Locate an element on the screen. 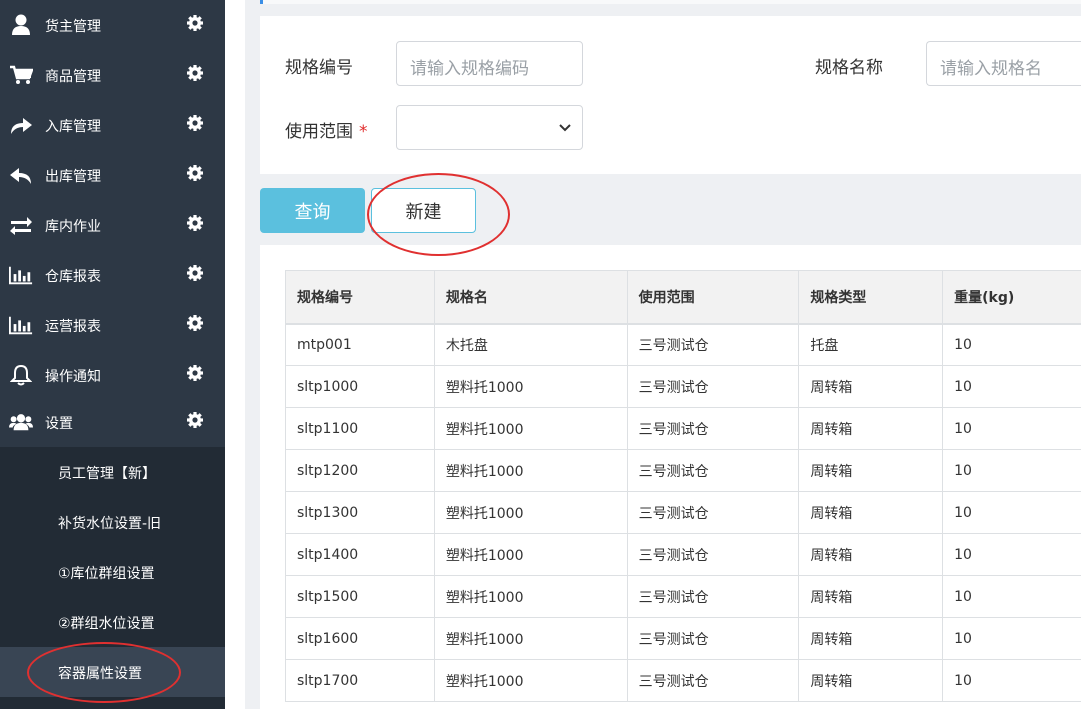 Image resolution: width=1081 pixels, height=709 pixels. scope-select is located at coordinates (489, 127).